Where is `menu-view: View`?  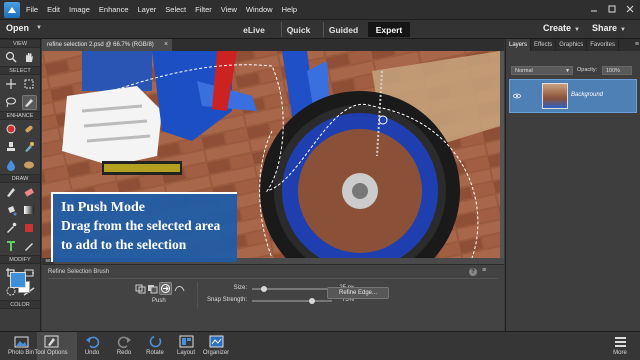 menu-view: View is located at coordinates (229, 9).